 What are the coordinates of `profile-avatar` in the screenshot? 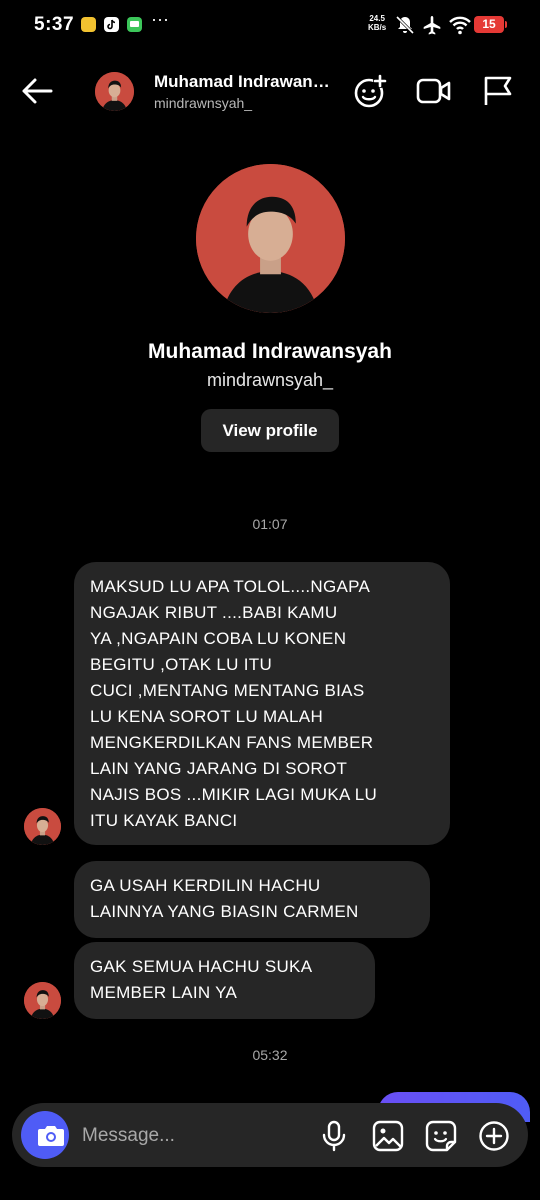 It's located at (270, 238).